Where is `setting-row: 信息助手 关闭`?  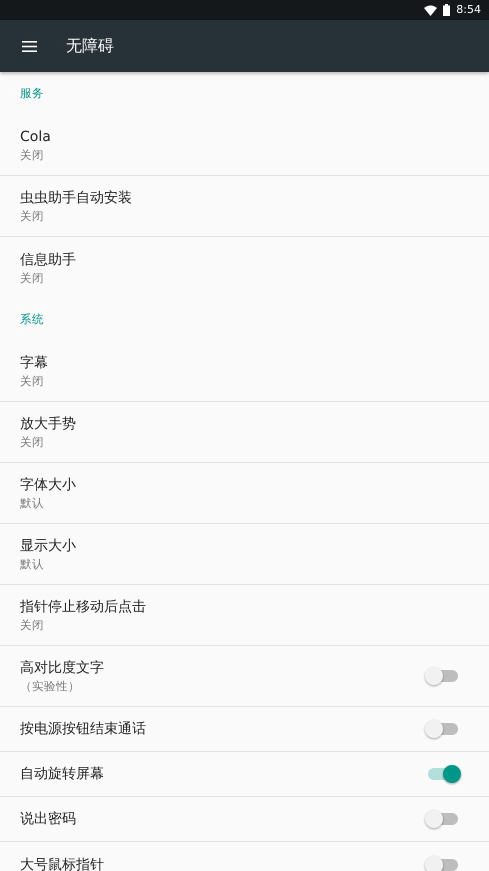 setting-row: 信息助手 关闭 is located at coordinates (244, 267).